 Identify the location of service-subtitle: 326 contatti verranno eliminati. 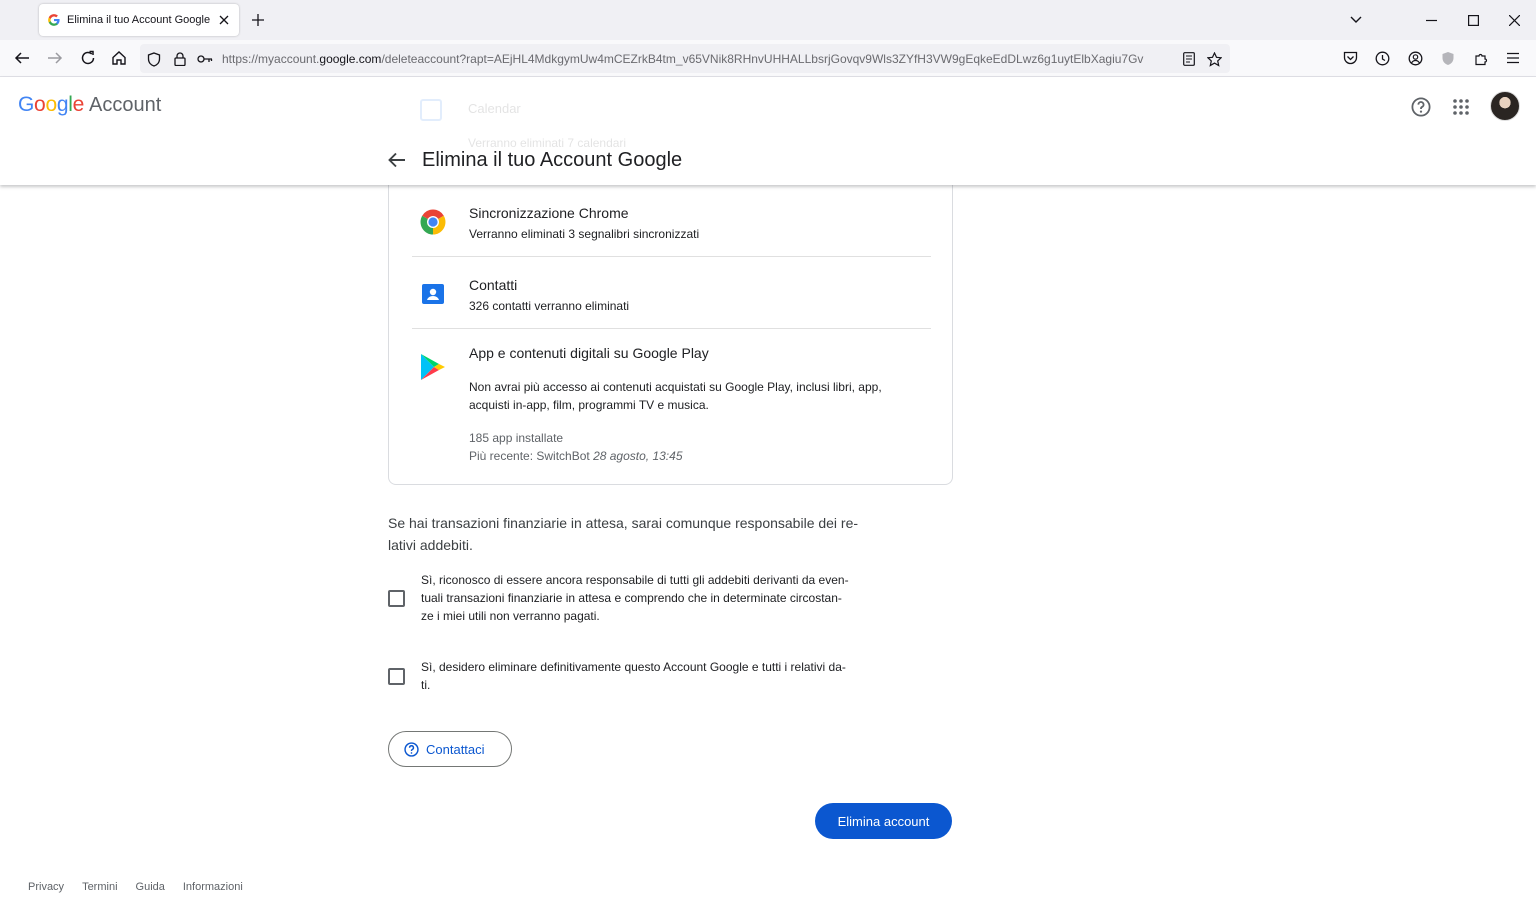
(549, 306).